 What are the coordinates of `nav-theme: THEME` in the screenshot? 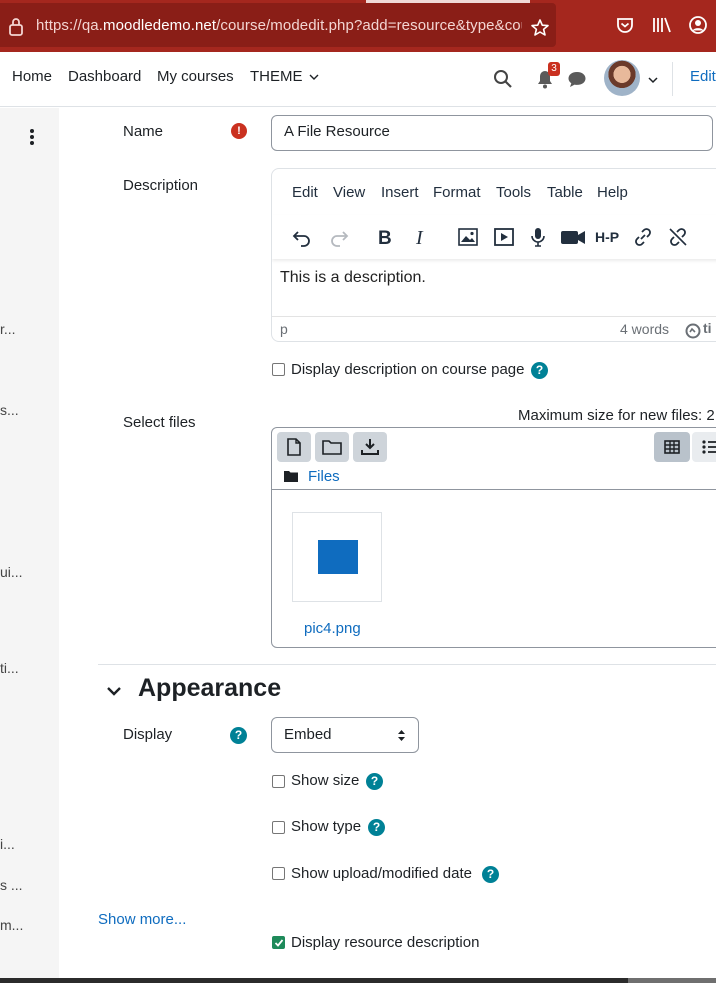 It's located at (284, 76).